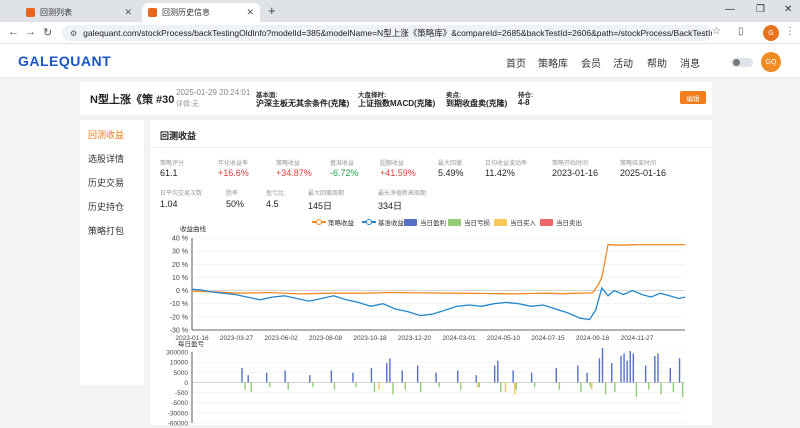 This screenshot has height=428, width=800. What do you see at coordinates (523, 223) in the screenshot?
I see `legend-label: 当日买入` at bounding box center [523, 223].